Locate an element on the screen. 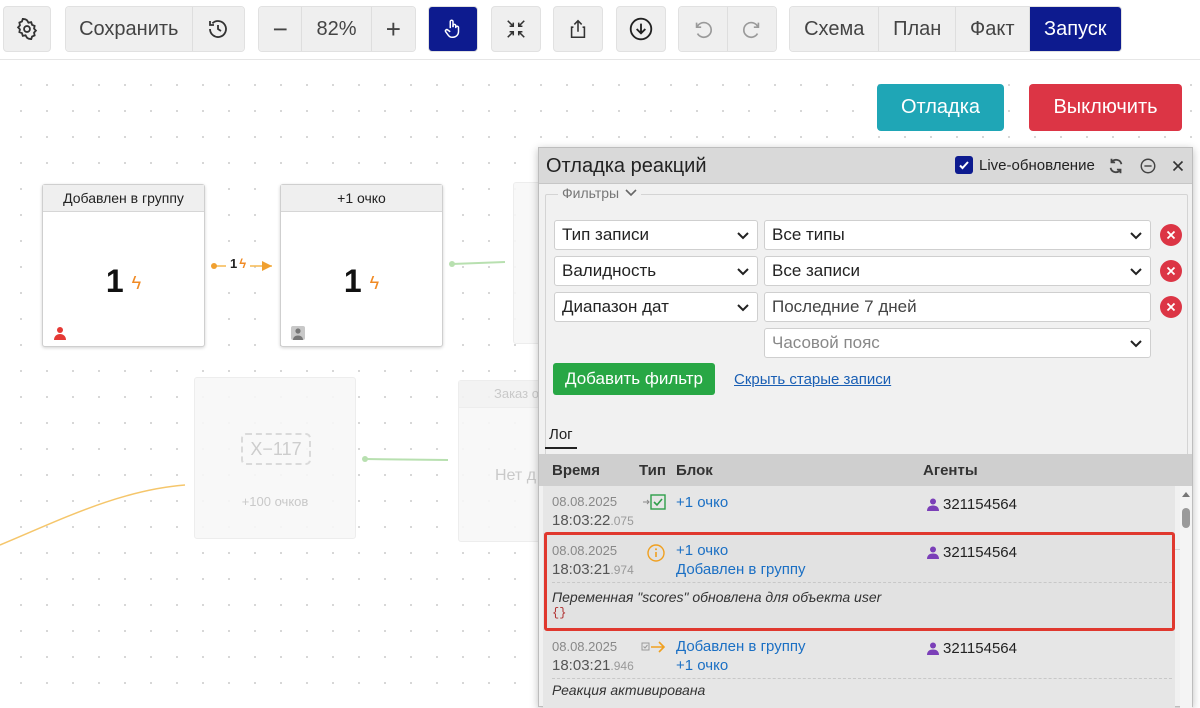 Image resolution: width=1200 pixels, height=708 pixels. row-time-value: 18:03:21 is located at coordinates (581, 665).